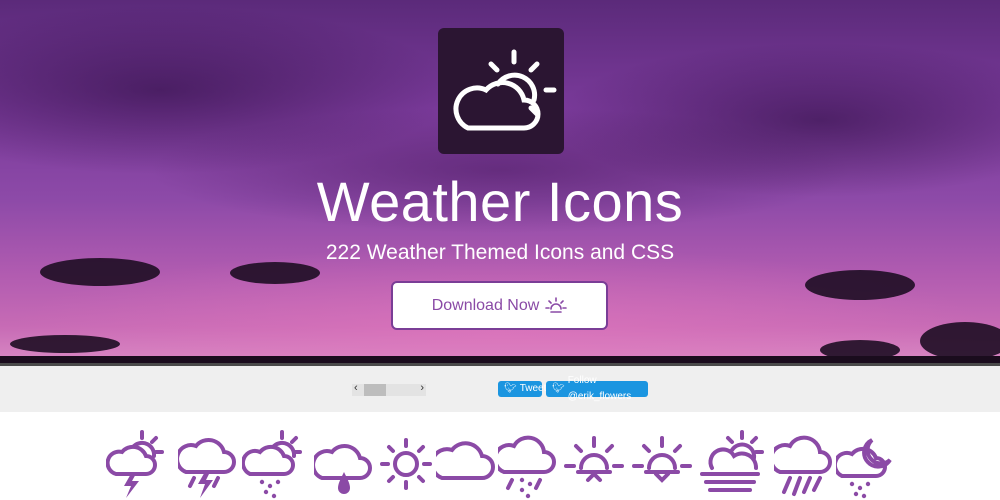 The height and width of the screenshot is (500, 1000). Describe the element at coordinates (599, 388) in the screenshot. I see `follow-label: Follow @erik_flowers` at that location.